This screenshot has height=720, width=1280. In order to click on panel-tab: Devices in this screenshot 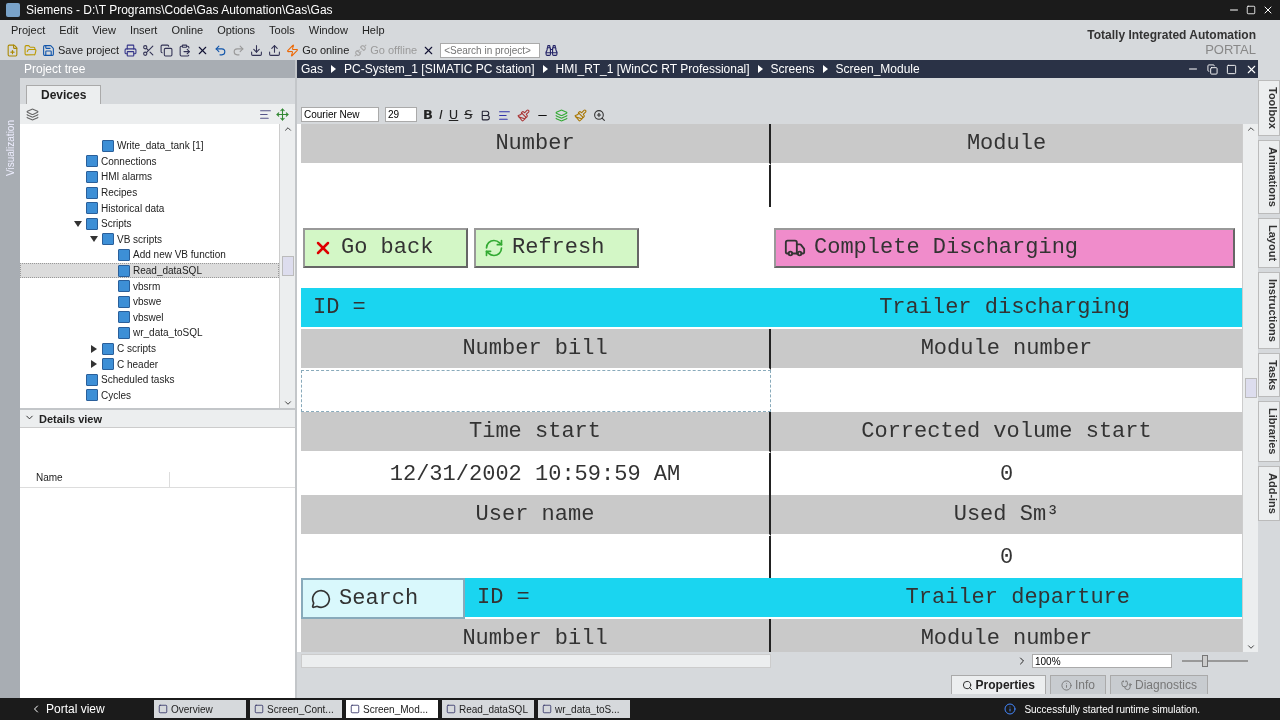, I will do `click(64, 94)`.